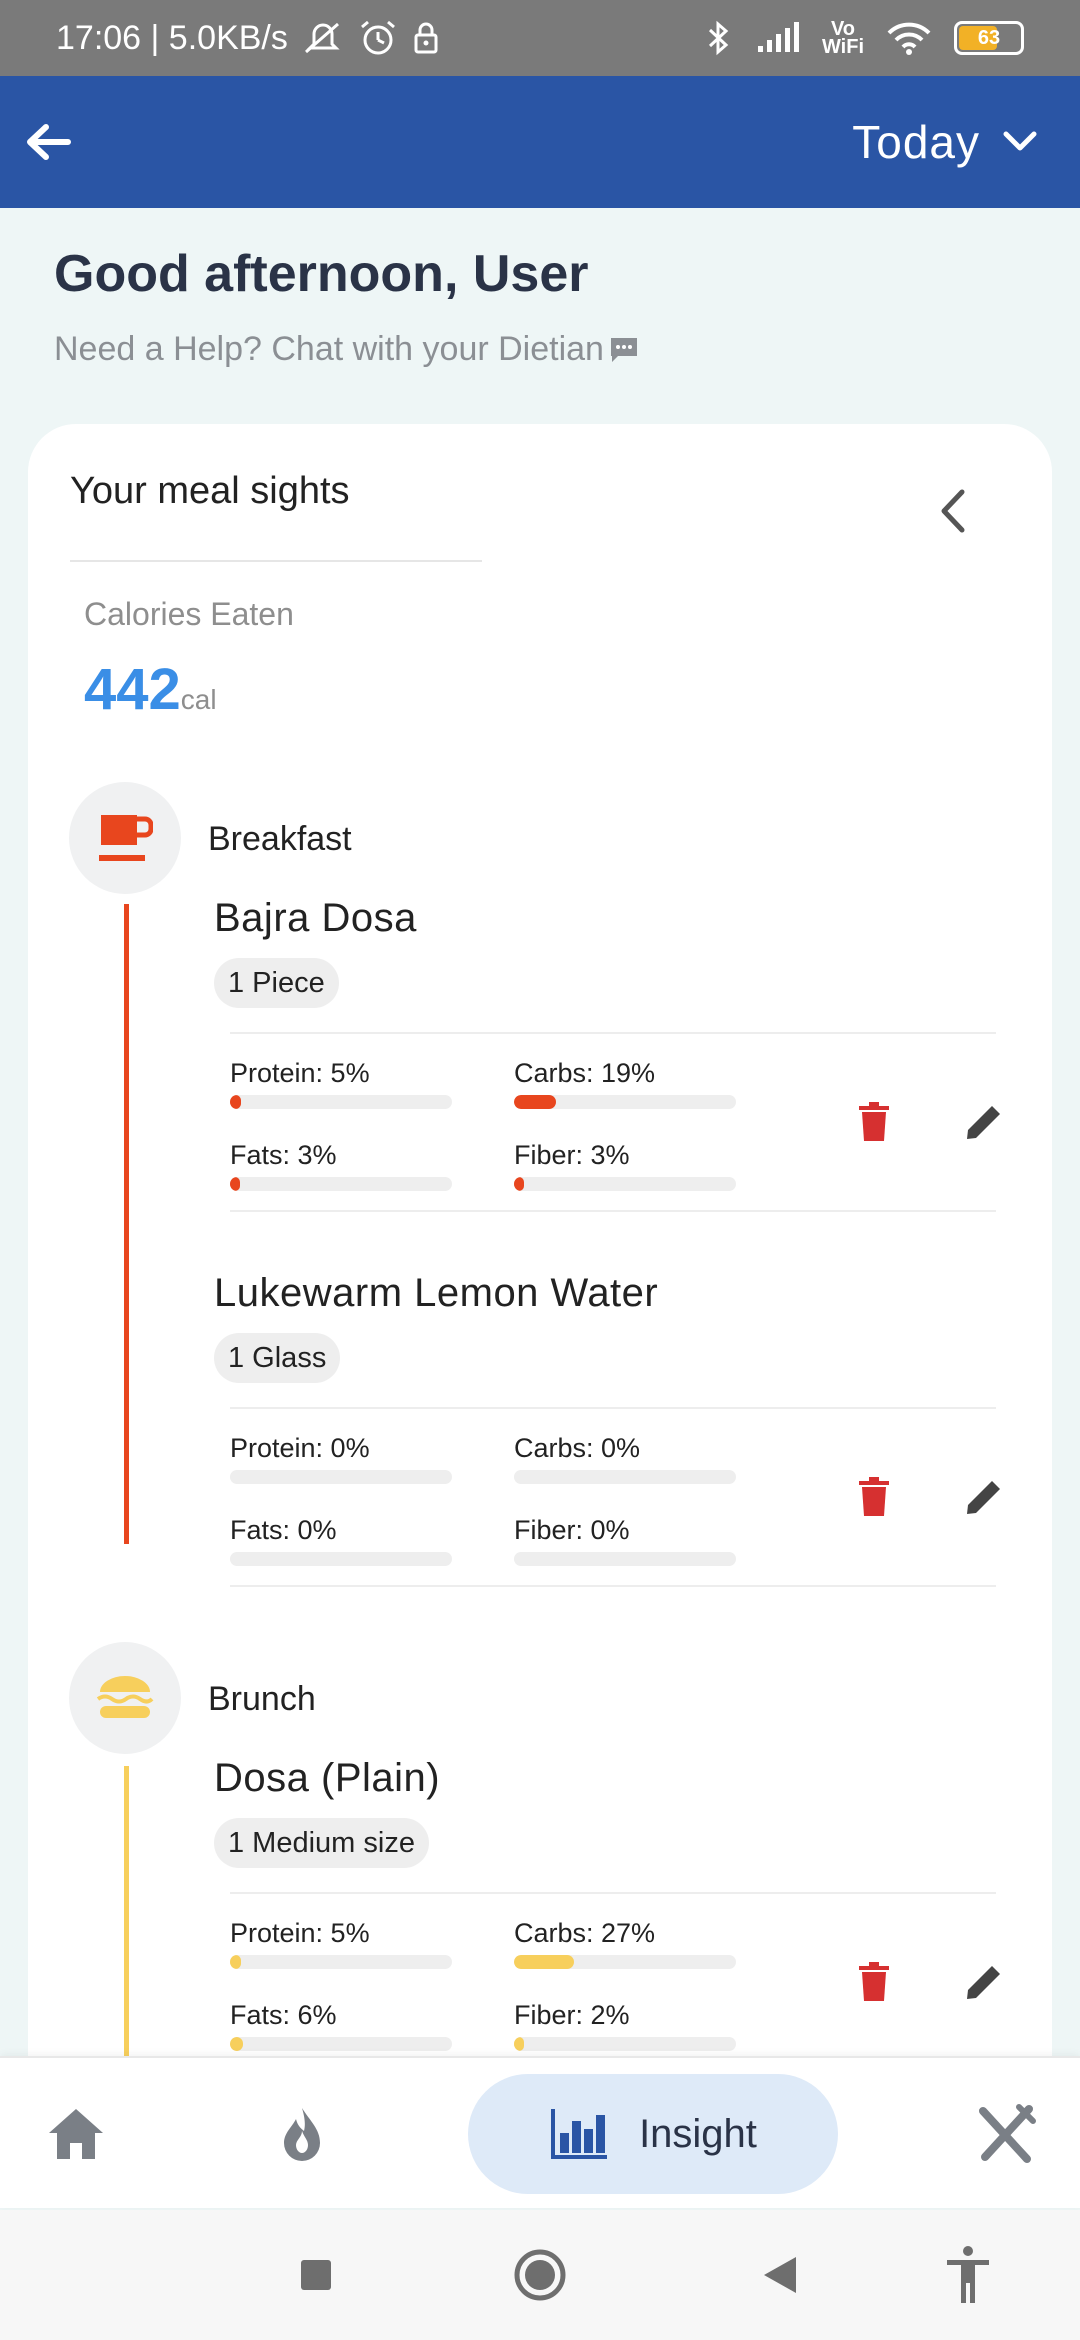 The image size is (1080, 2340). Describe the element at coordinates (572, 1530) in the screenshot. I see `fiber-label: Fiber: 0%` at that location.